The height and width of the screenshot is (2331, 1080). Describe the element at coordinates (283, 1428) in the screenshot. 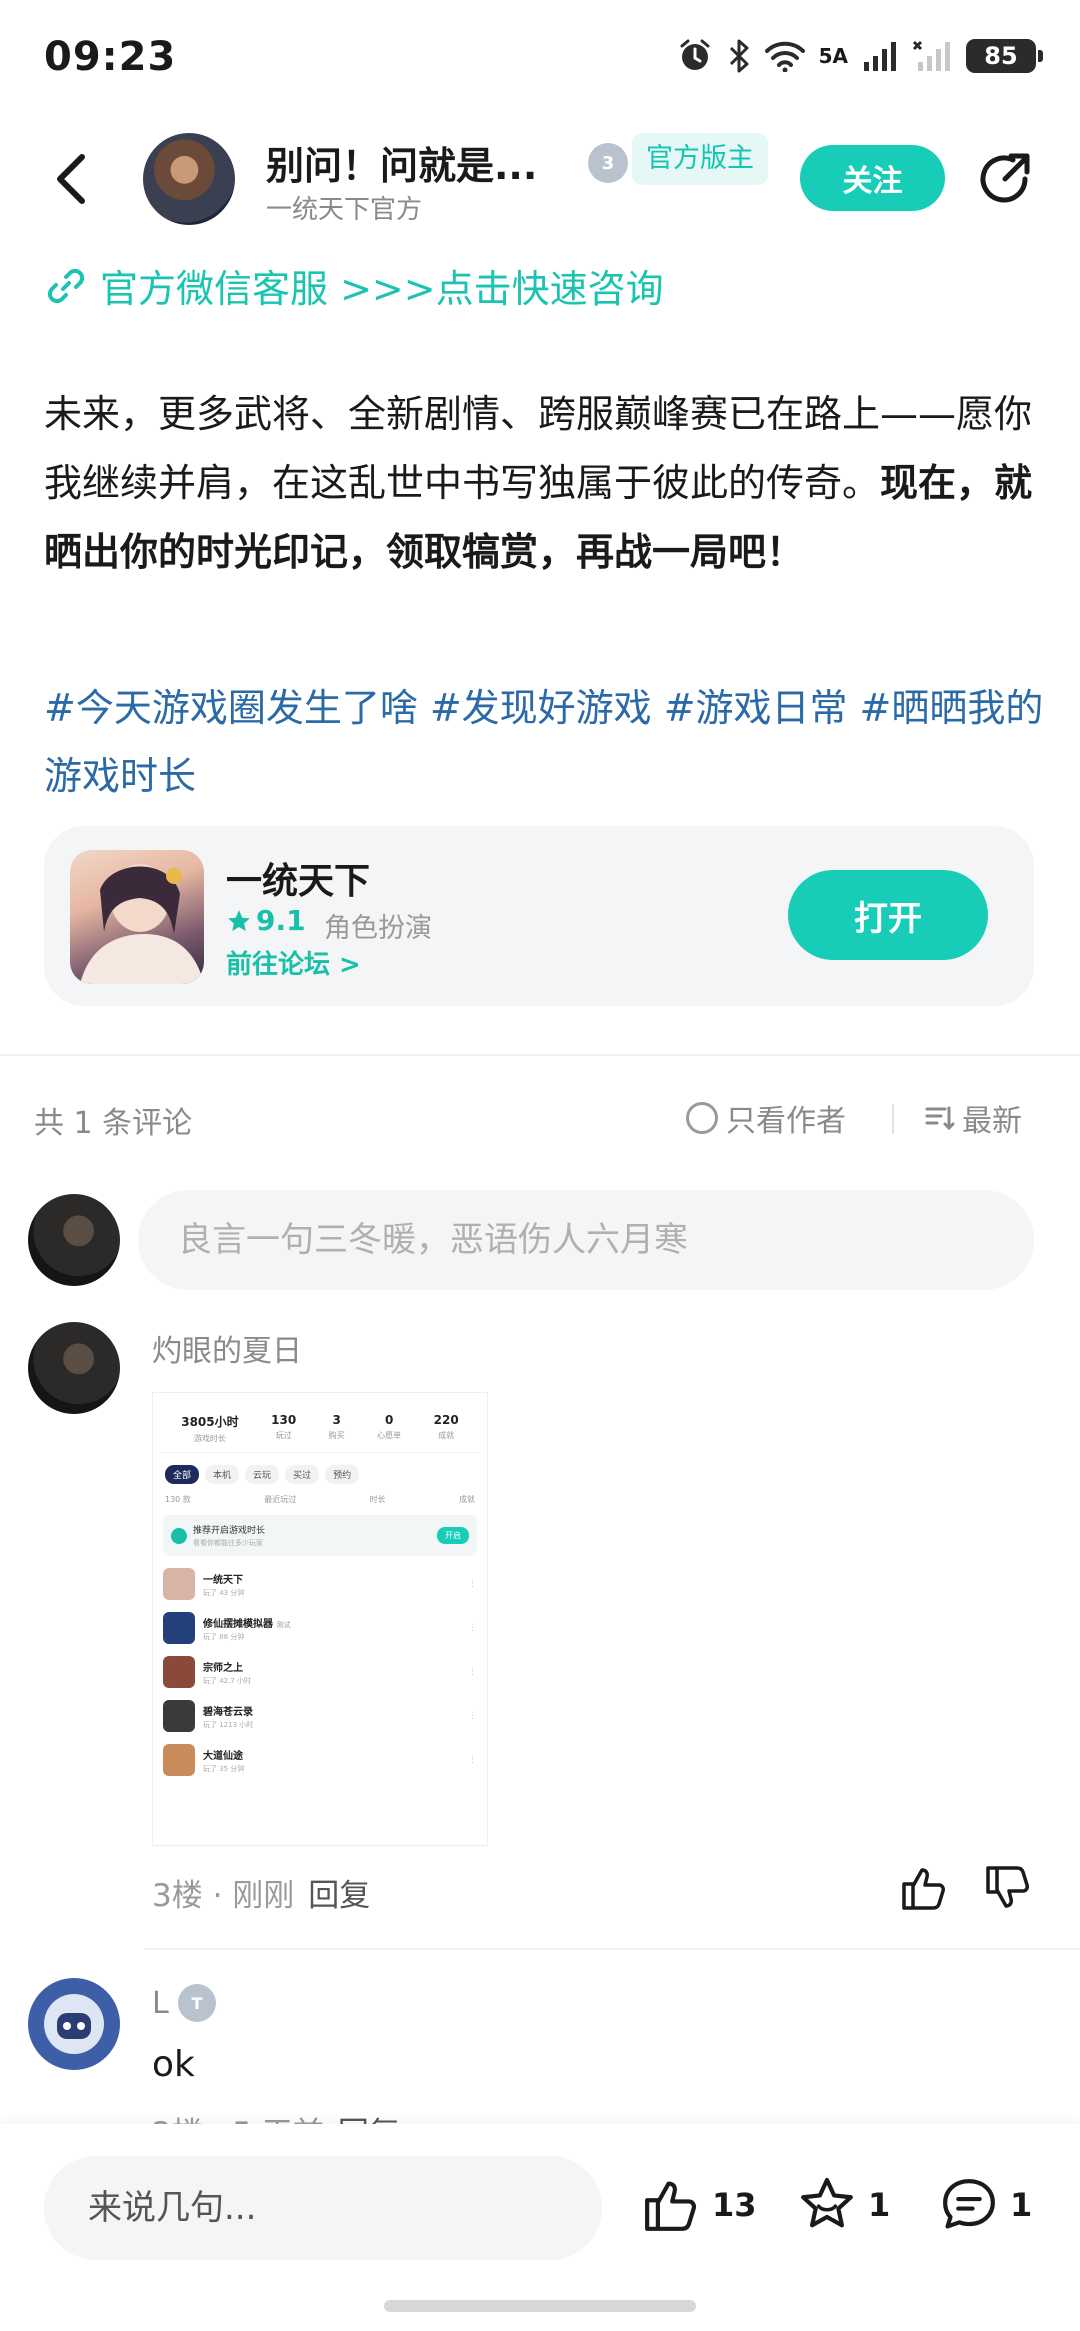

I see `screenshot-stat: 130 玩过` at that location.